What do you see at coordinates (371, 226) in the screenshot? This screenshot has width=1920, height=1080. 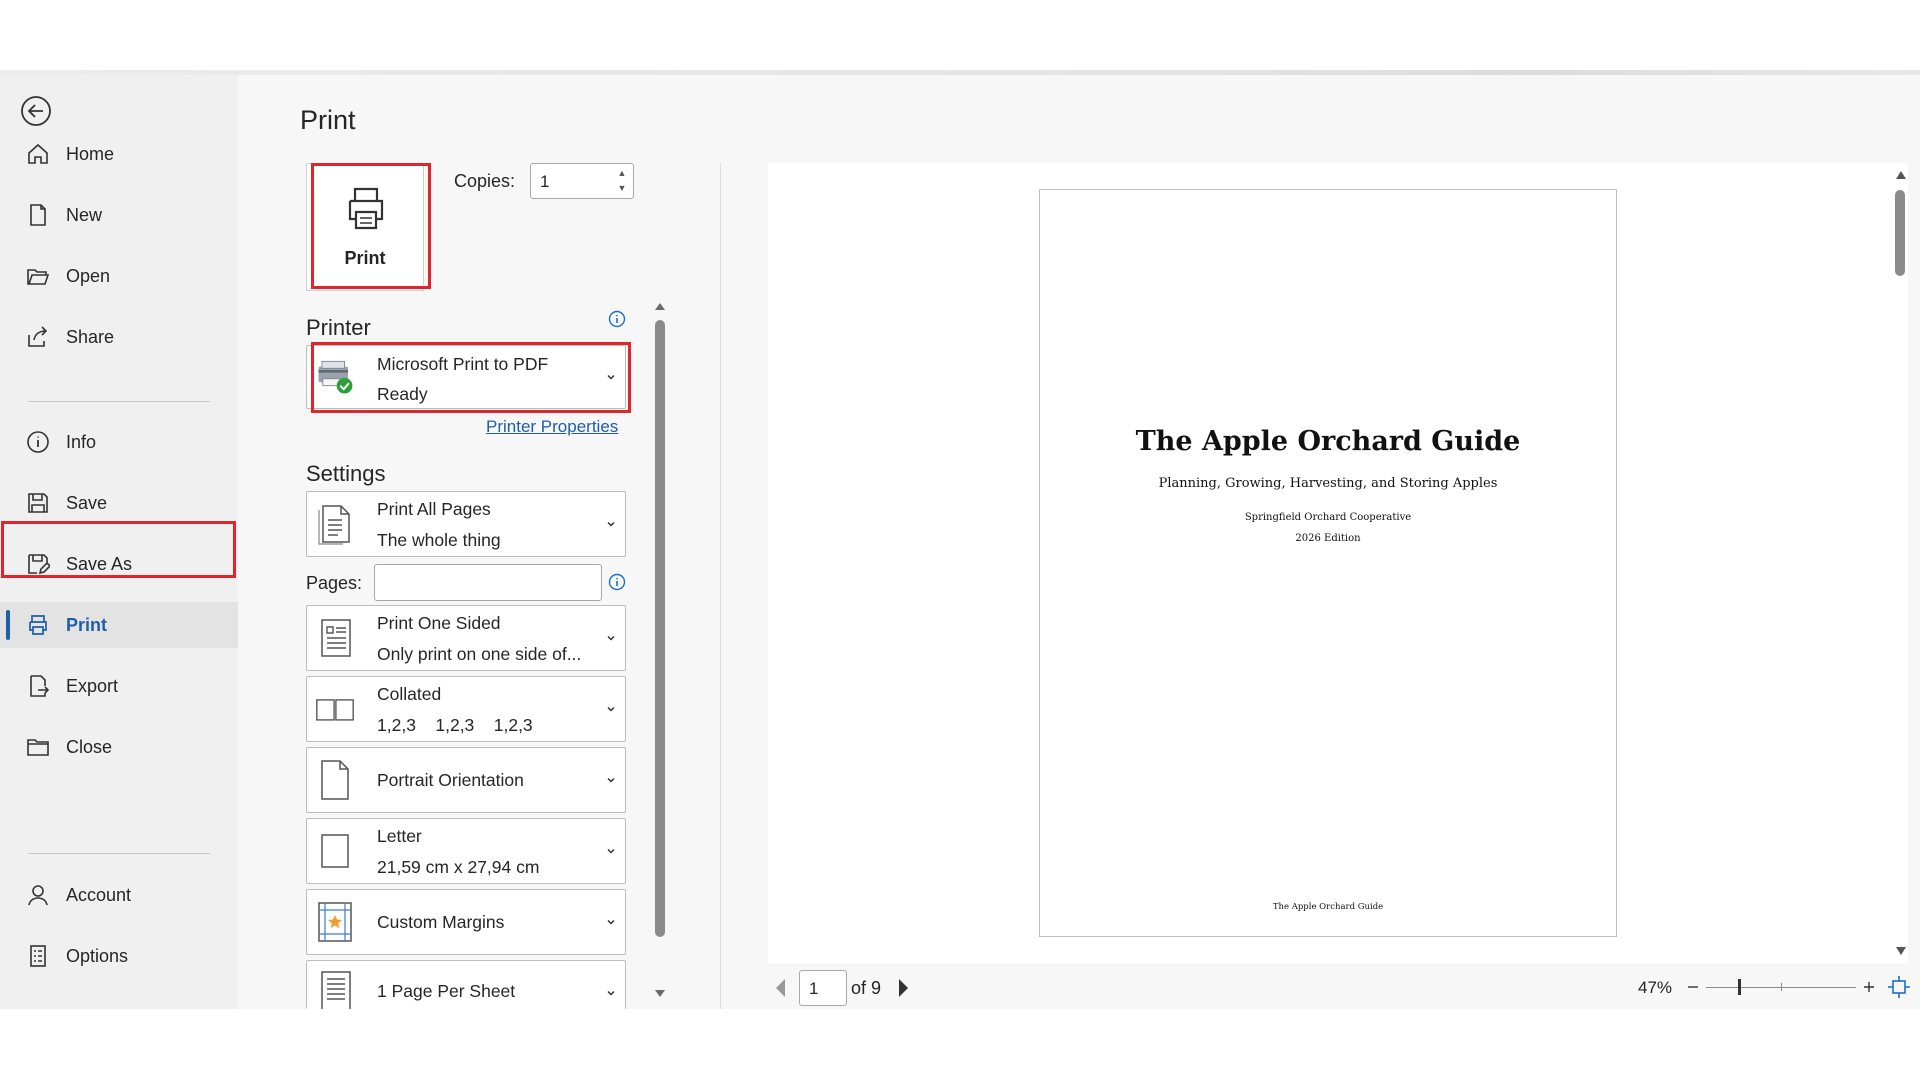 I see `print-button-highlight` at bounding box center [371, 226].